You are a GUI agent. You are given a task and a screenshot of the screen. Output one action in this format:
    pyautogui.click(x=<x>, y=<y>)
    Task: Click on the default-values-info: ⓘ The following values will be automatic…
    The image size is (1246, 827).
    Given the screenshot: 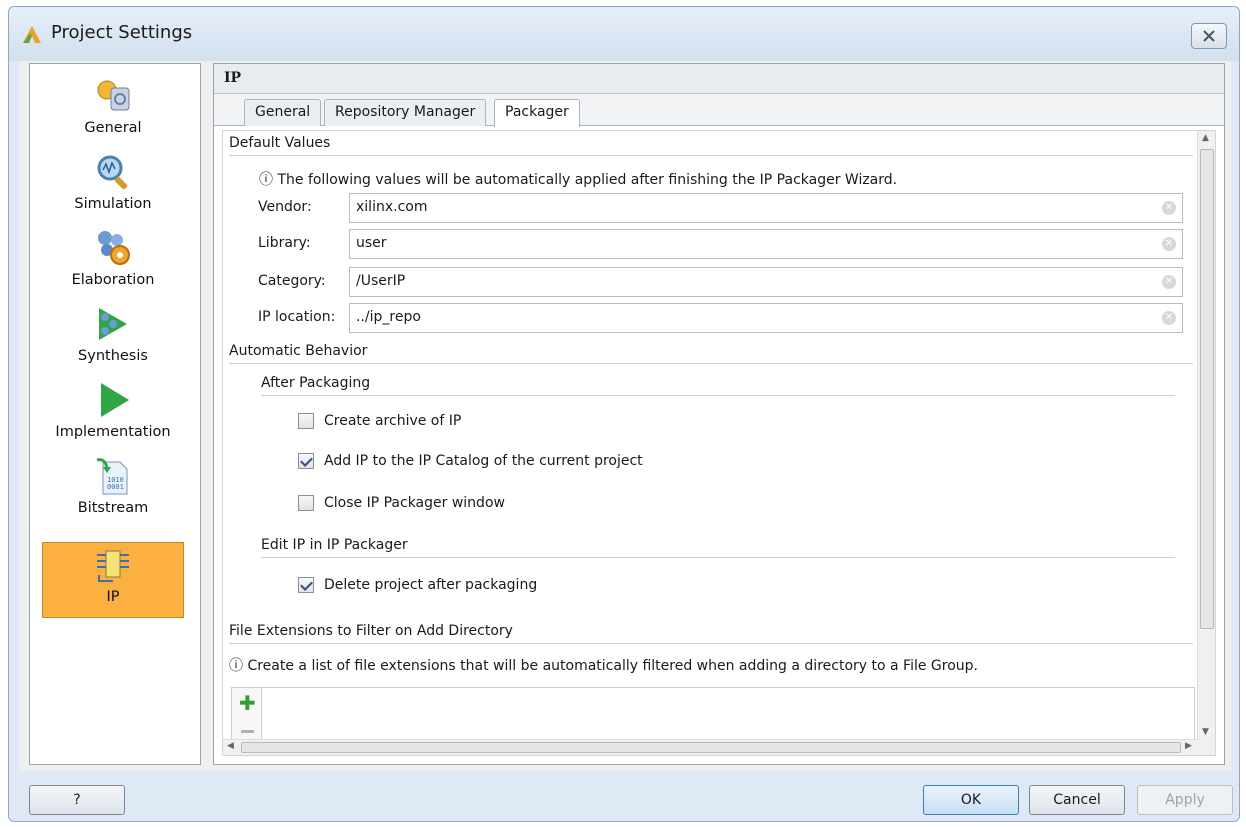 What is the action you would take?
    pyautogui.click(x=578, y=179)
    